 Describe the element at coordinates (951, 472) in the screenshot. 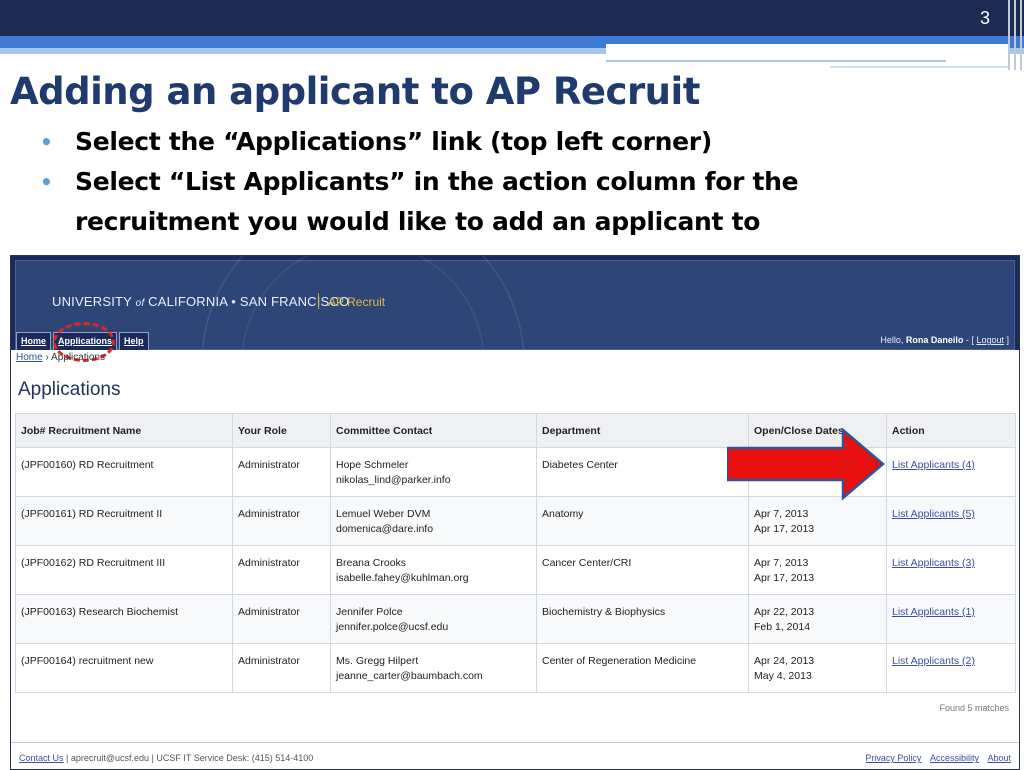

I see `action-cell: List Applicants (4)` at that location.